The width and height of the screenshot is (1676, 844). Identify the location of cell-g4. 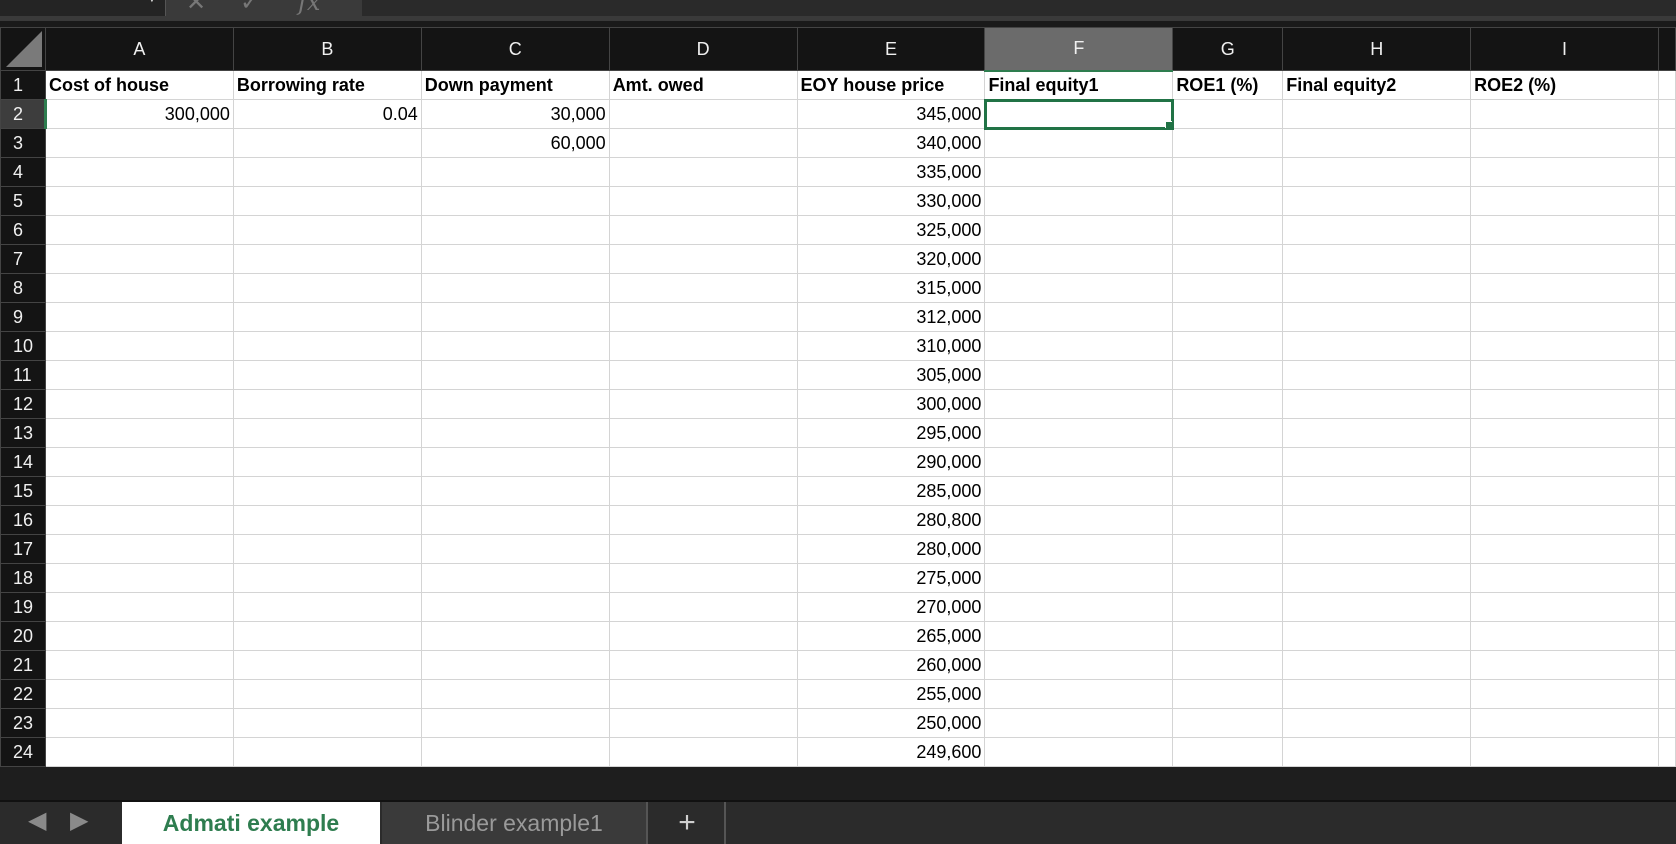
(1228, 172).